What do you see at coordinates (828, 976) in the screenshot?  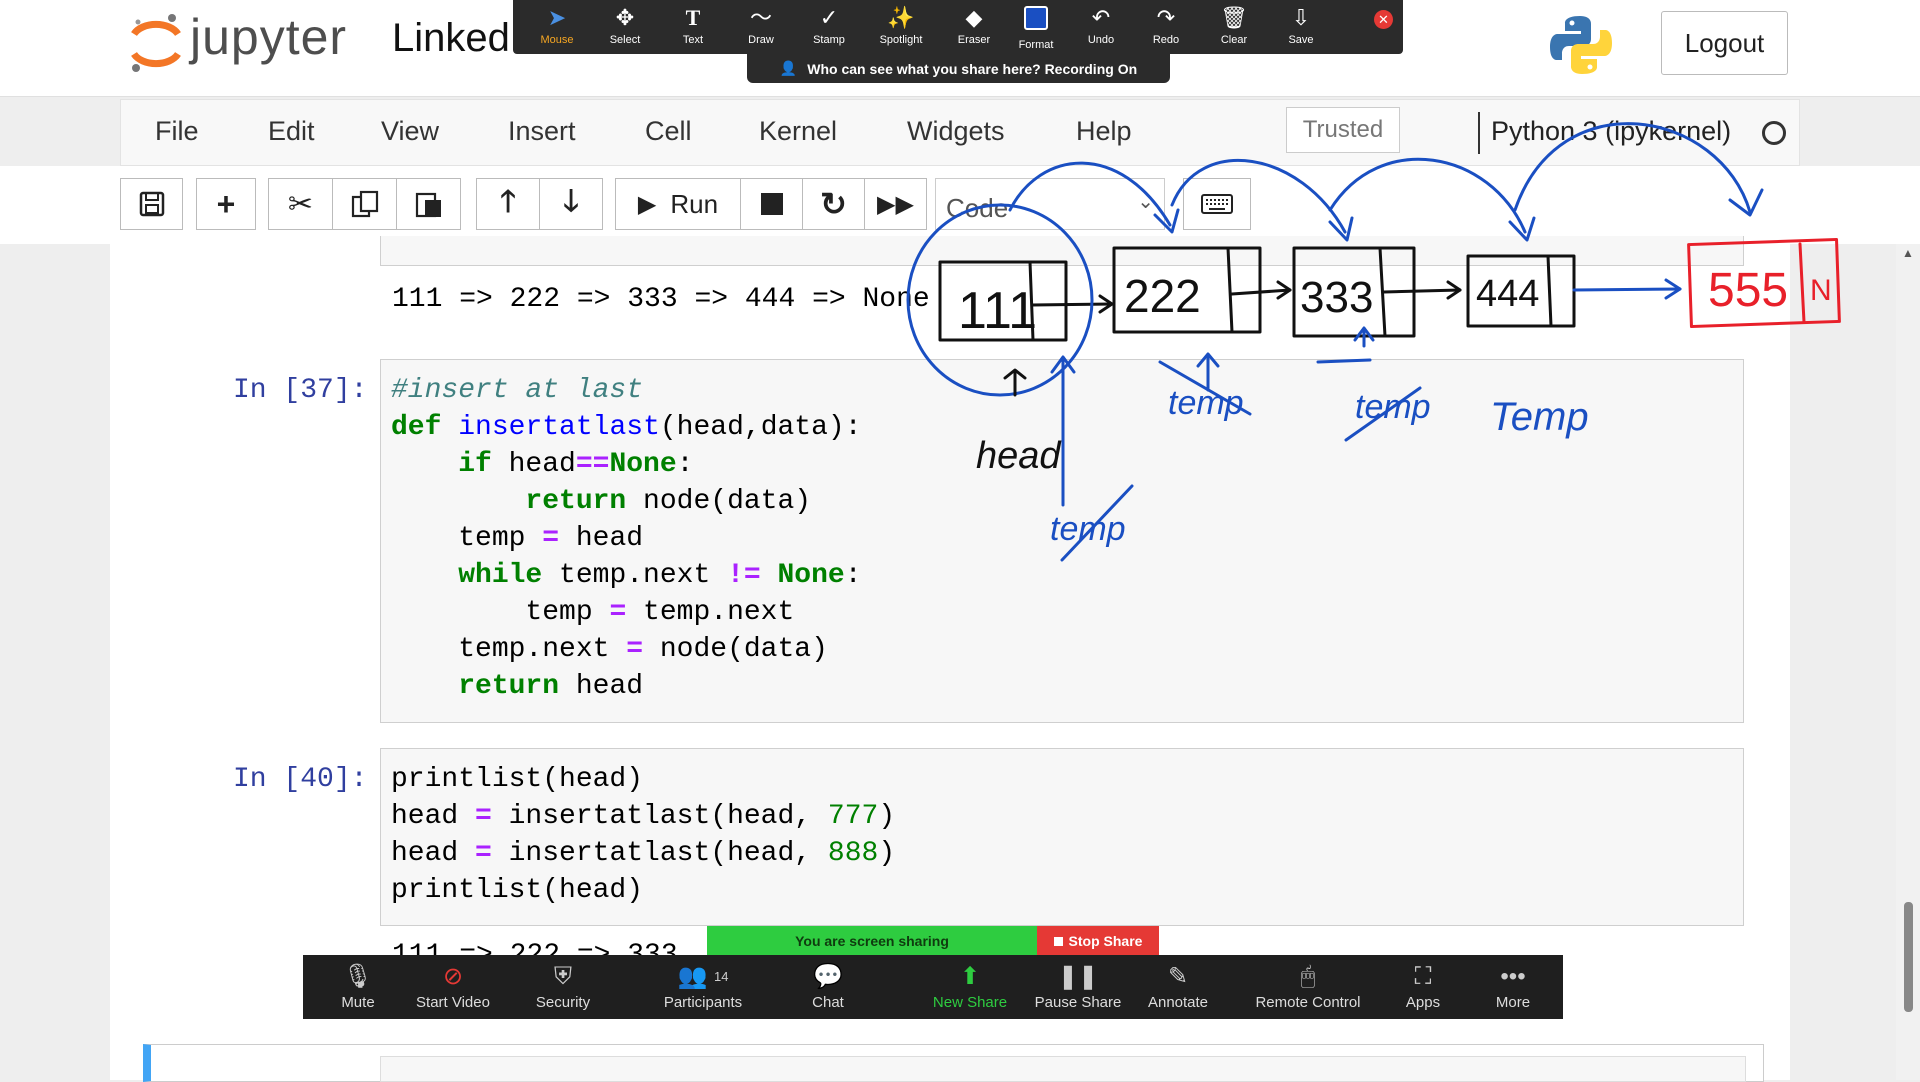 I see `chat-icon: 💬` at bounding box center [828, 976].